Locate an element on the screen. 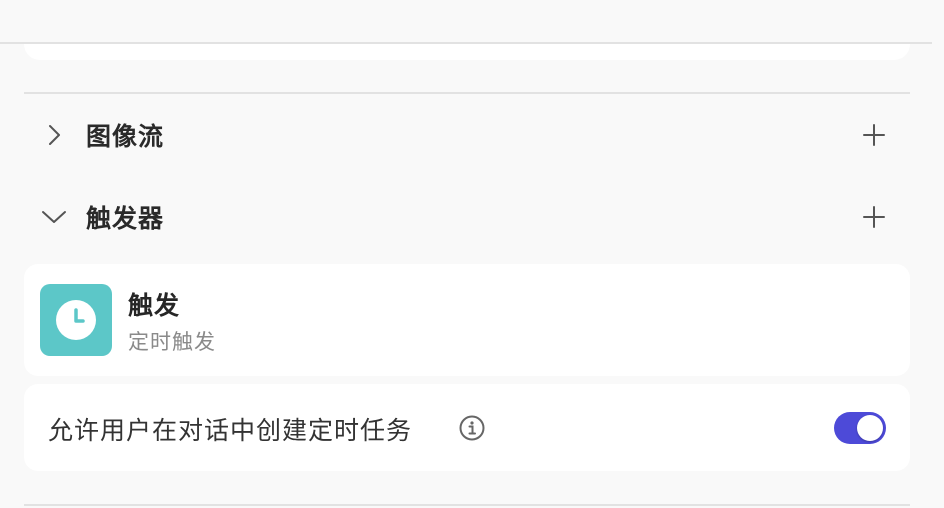  trigger-icon-tile is located at coordinates (76, 320).